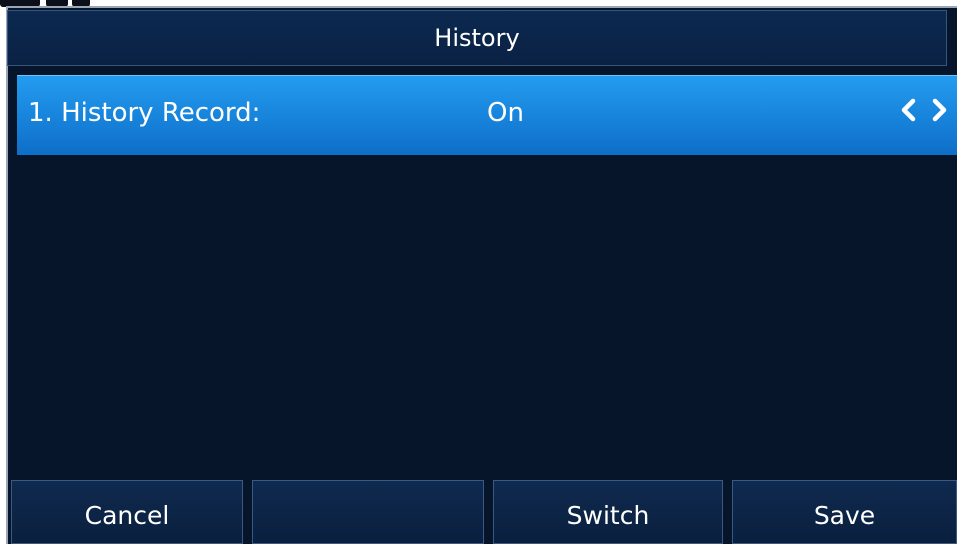 This screenshot has height=544, width=957. I want to click on empty-softkey-button, so click(368, 512).